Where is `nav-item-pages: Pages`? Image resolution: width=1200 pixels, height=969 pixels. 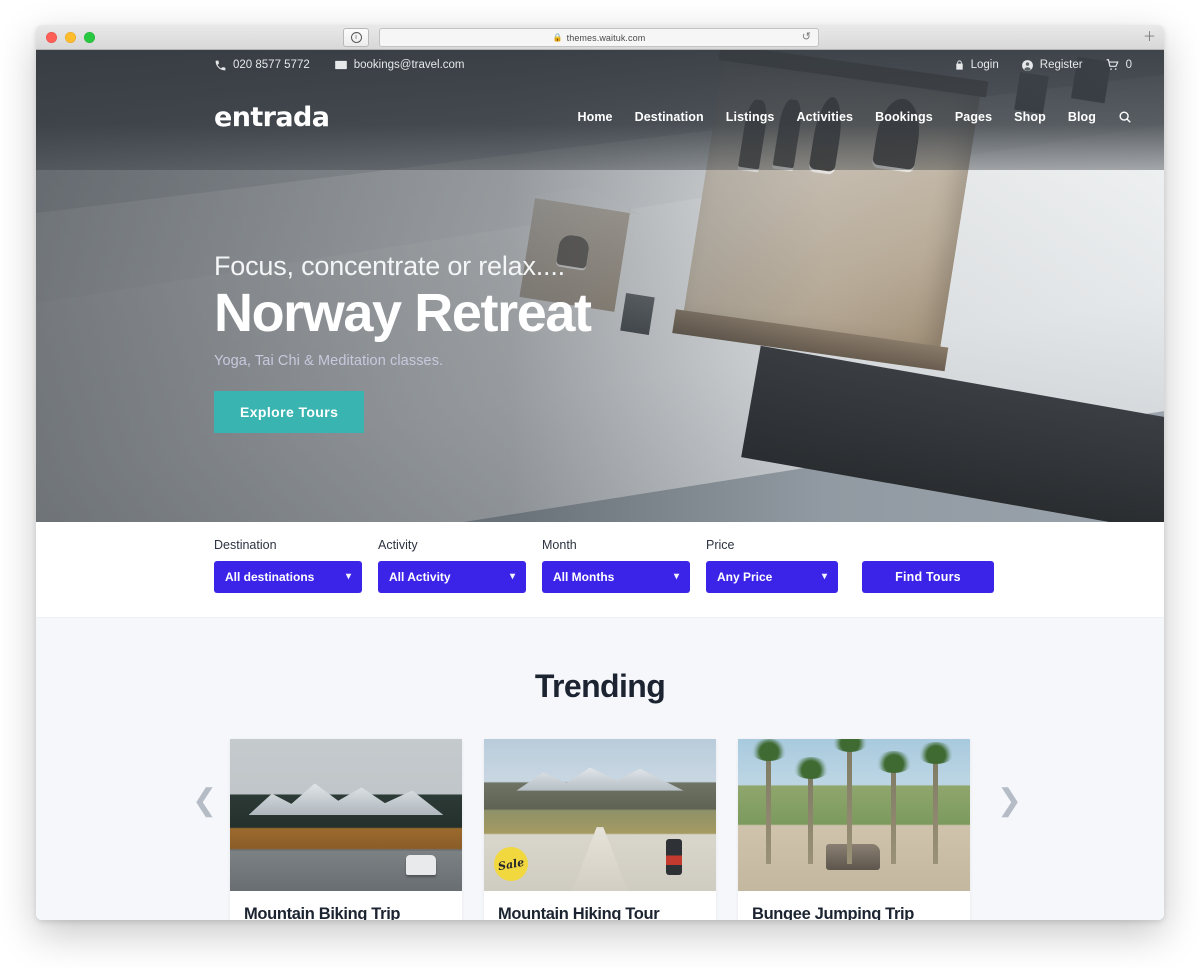 nav-item-pages: Pages is located at coordinates (973, 117).